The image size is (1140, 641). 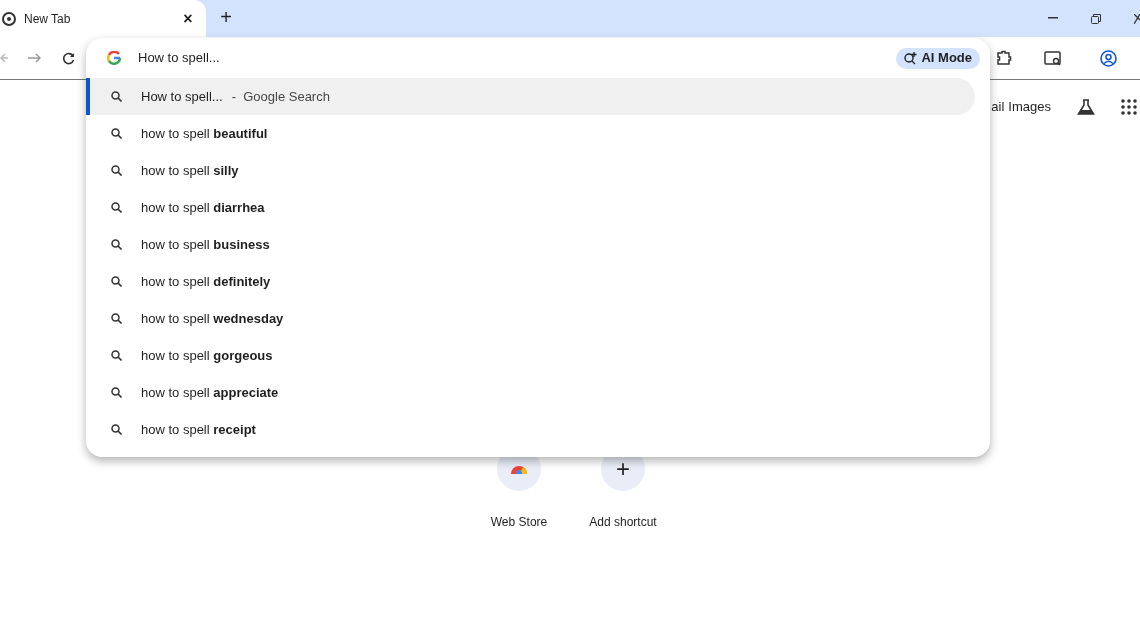 I want to click on shortcut-label: Web Store, so click(x=519, y=521).